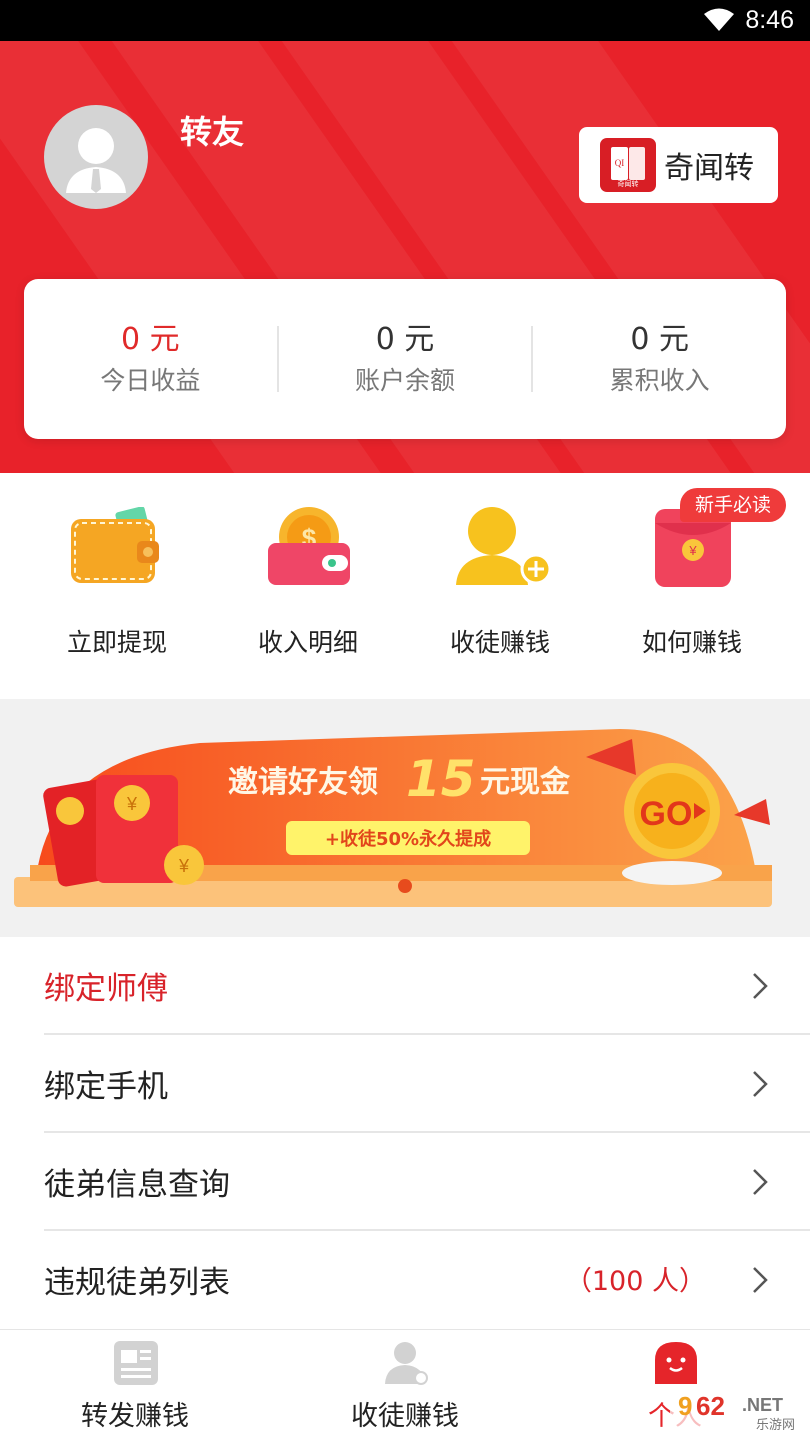  I want to click on tab-share-earn: 转发赚钱, so click(135, 1385).